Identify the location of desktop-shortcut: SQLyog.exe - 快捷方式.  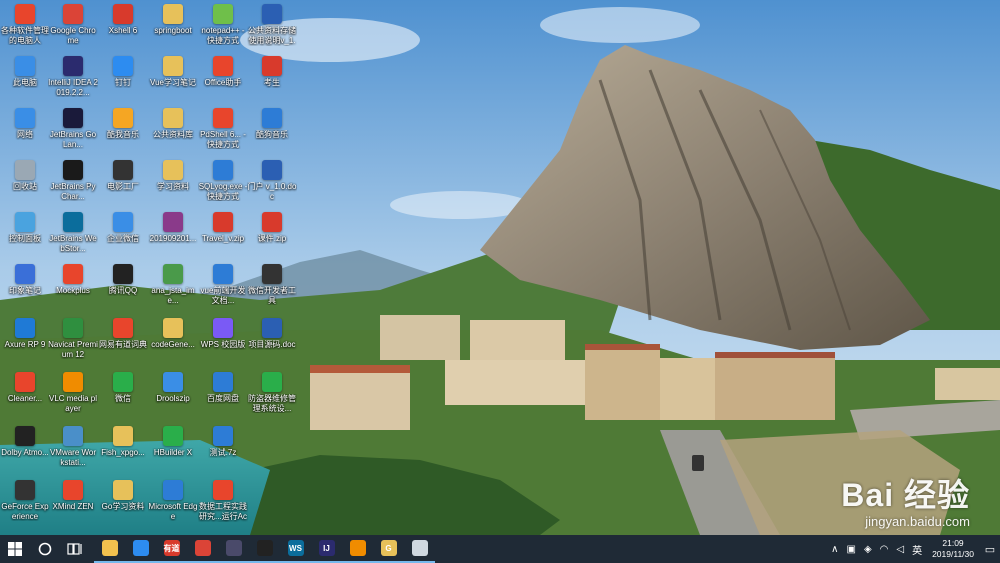
(223, 188).